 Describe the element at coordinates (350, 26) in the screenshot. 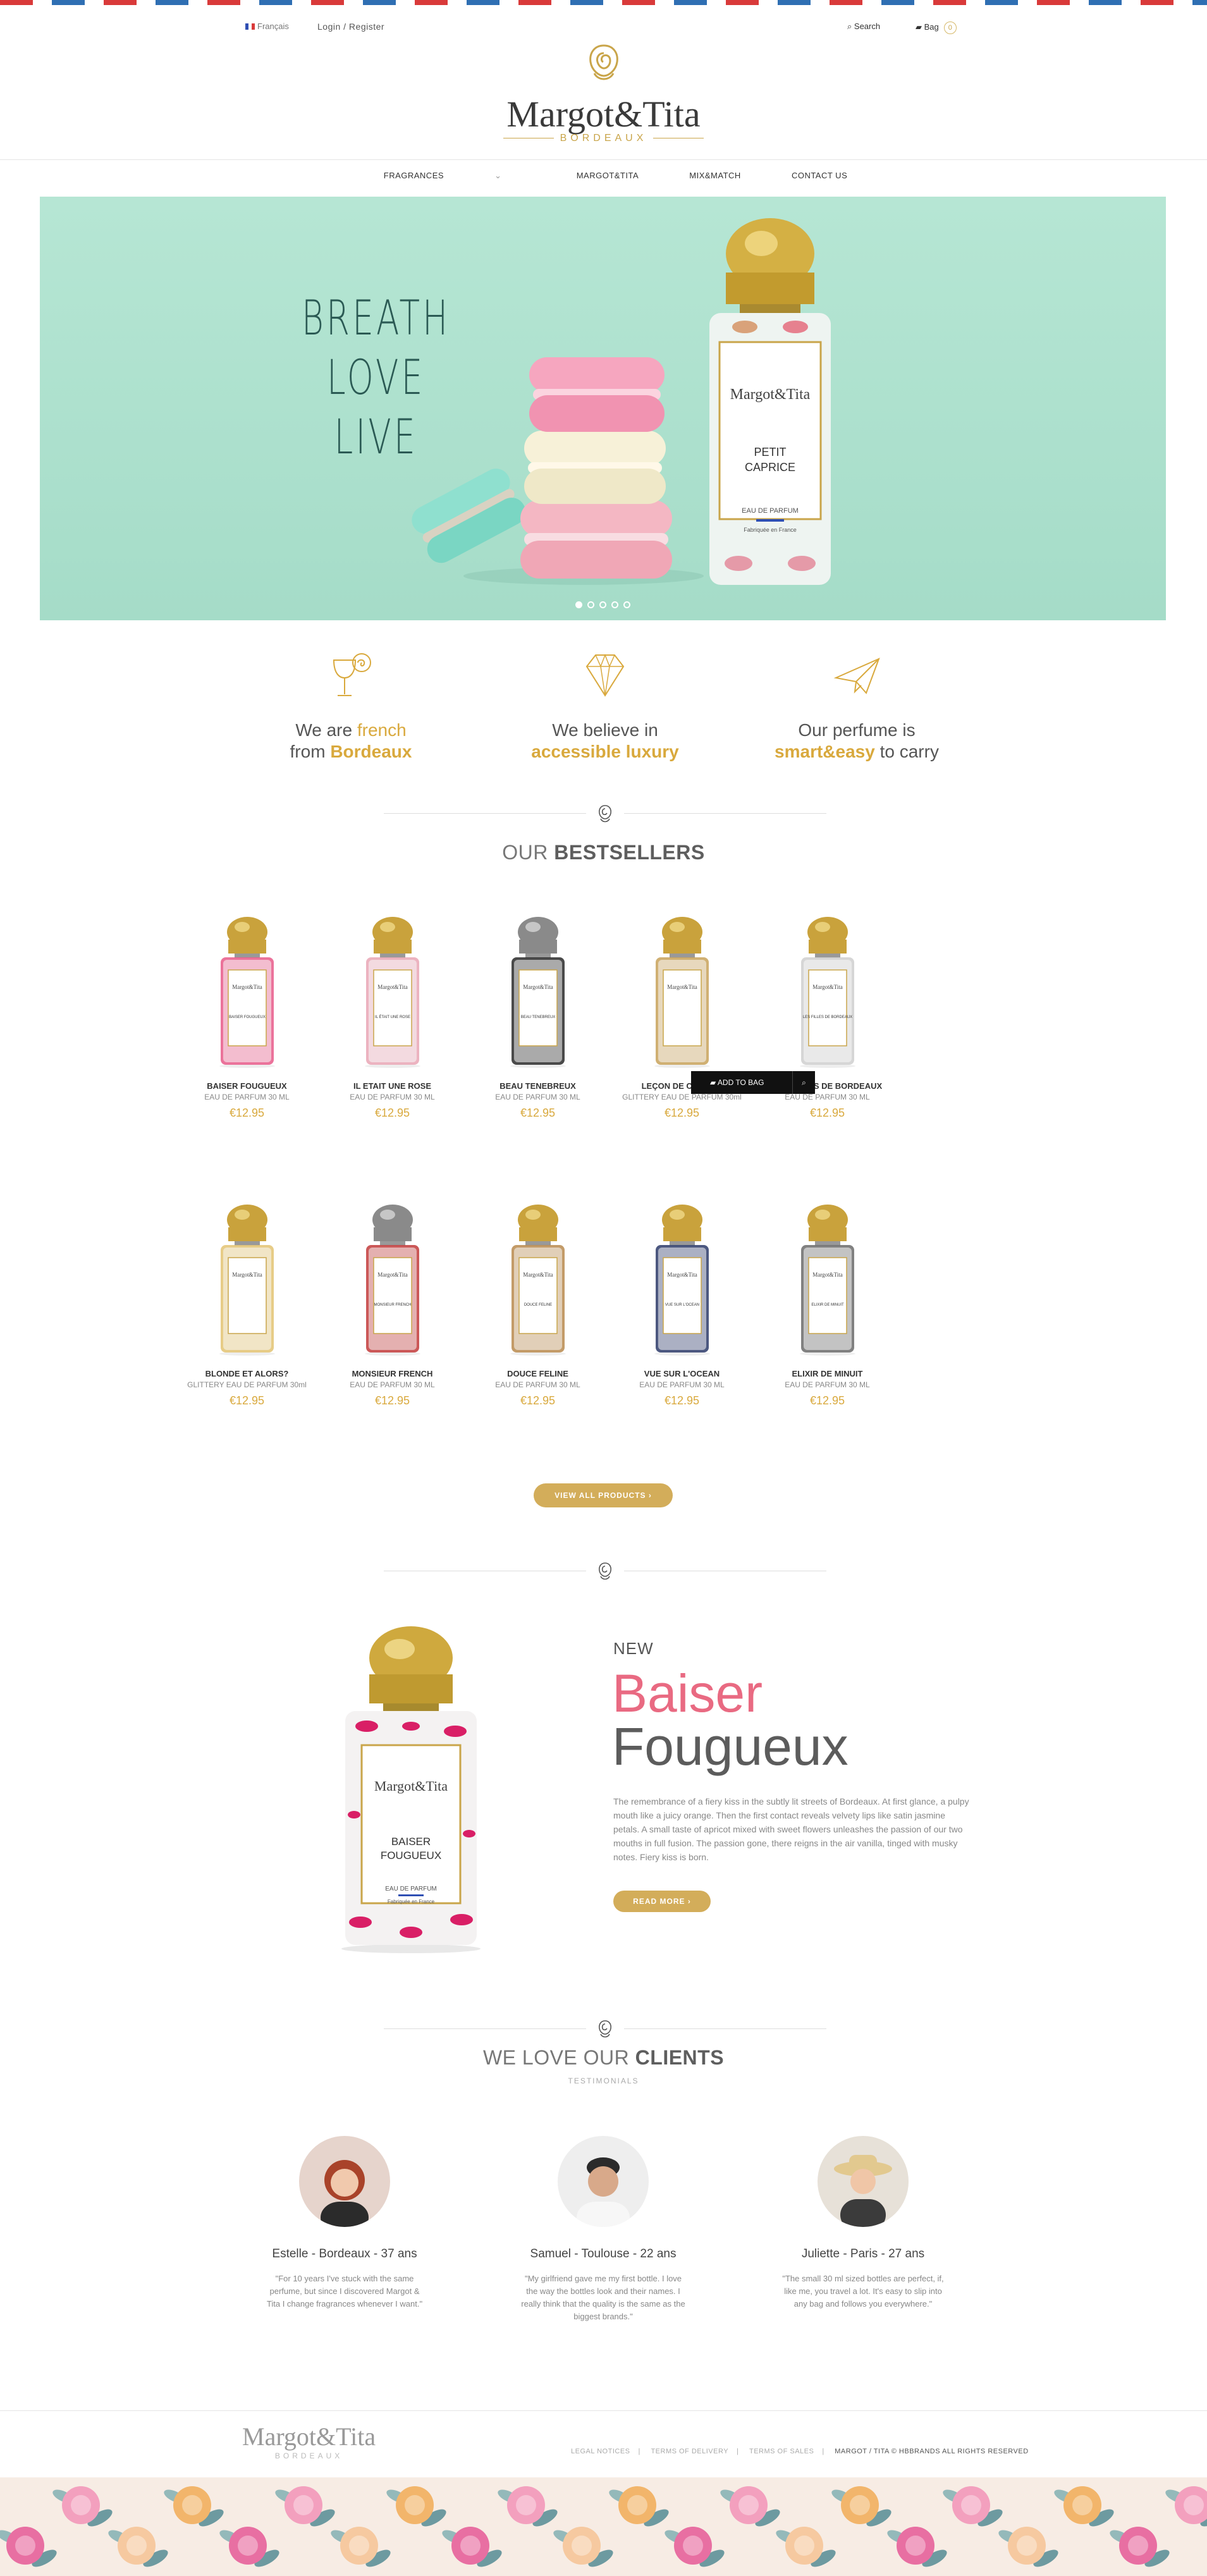

I see `login-register-link: Login / Register` at that location.